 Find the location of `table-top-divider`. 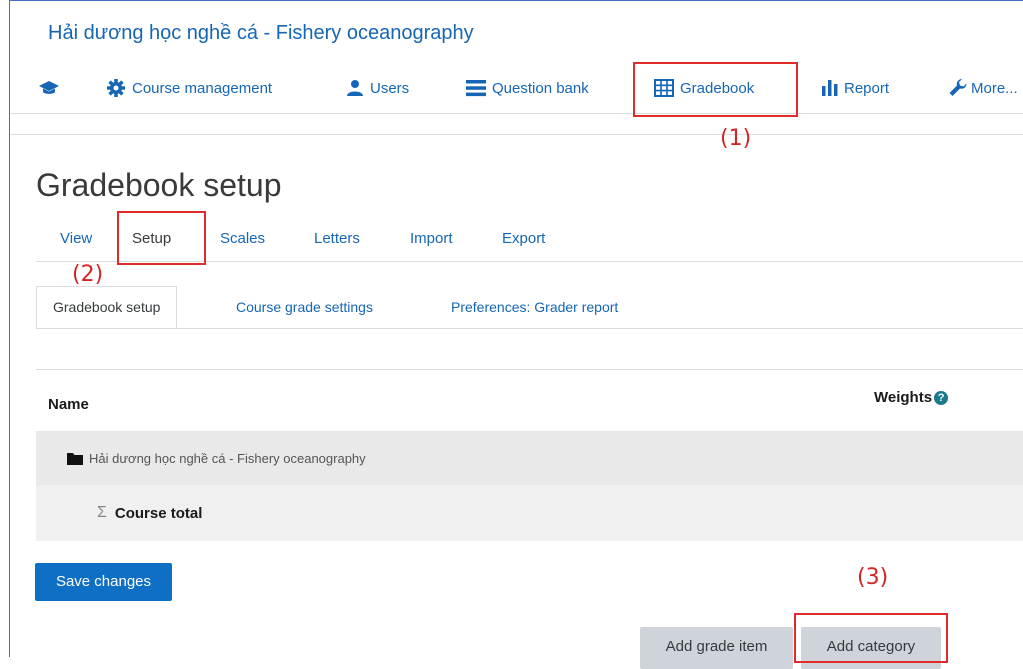

table-top-divider is located at coordinates (529, 369).